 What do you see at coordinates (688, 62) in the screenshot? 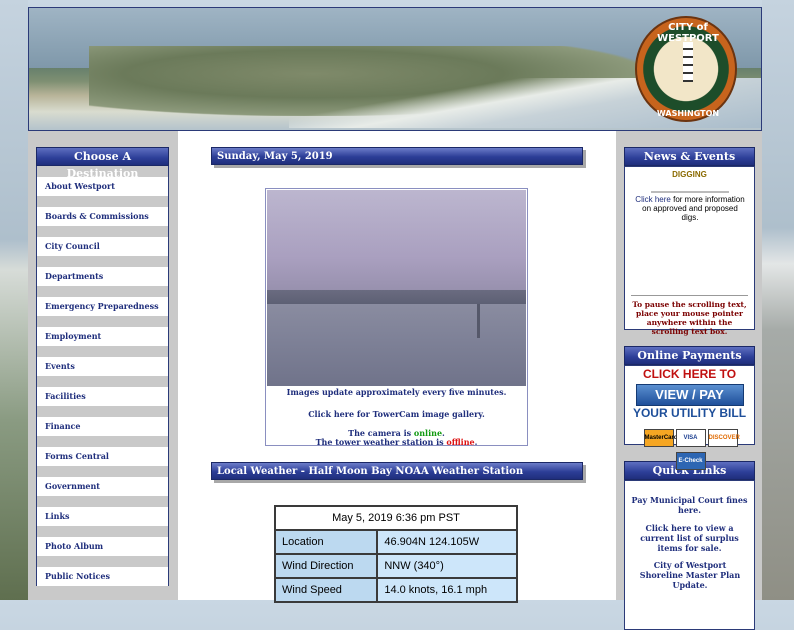
I see `lighthouse-icon` at bounding box center [688, 62].